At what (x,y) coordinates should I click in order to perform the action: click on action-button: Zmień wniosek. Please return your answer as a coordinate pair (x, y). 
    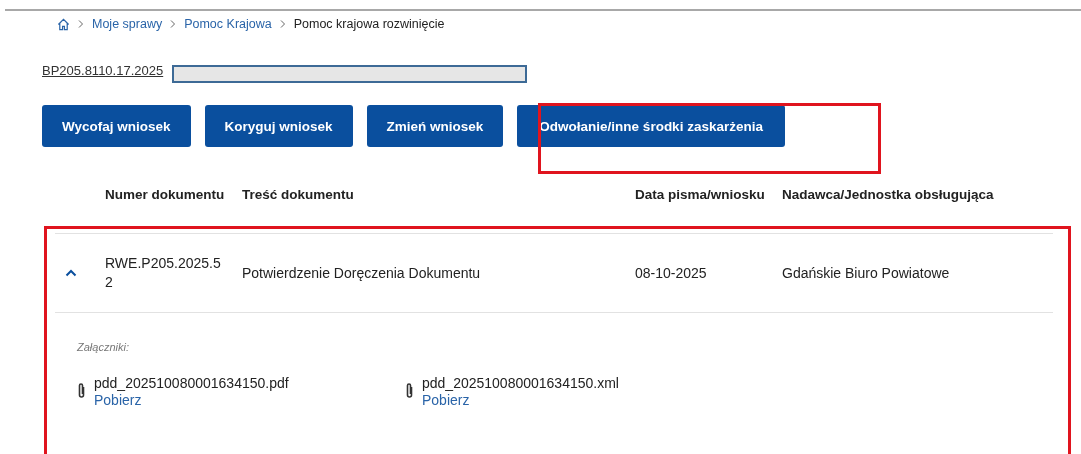
    Looking at the image, I should click on (435, 126).